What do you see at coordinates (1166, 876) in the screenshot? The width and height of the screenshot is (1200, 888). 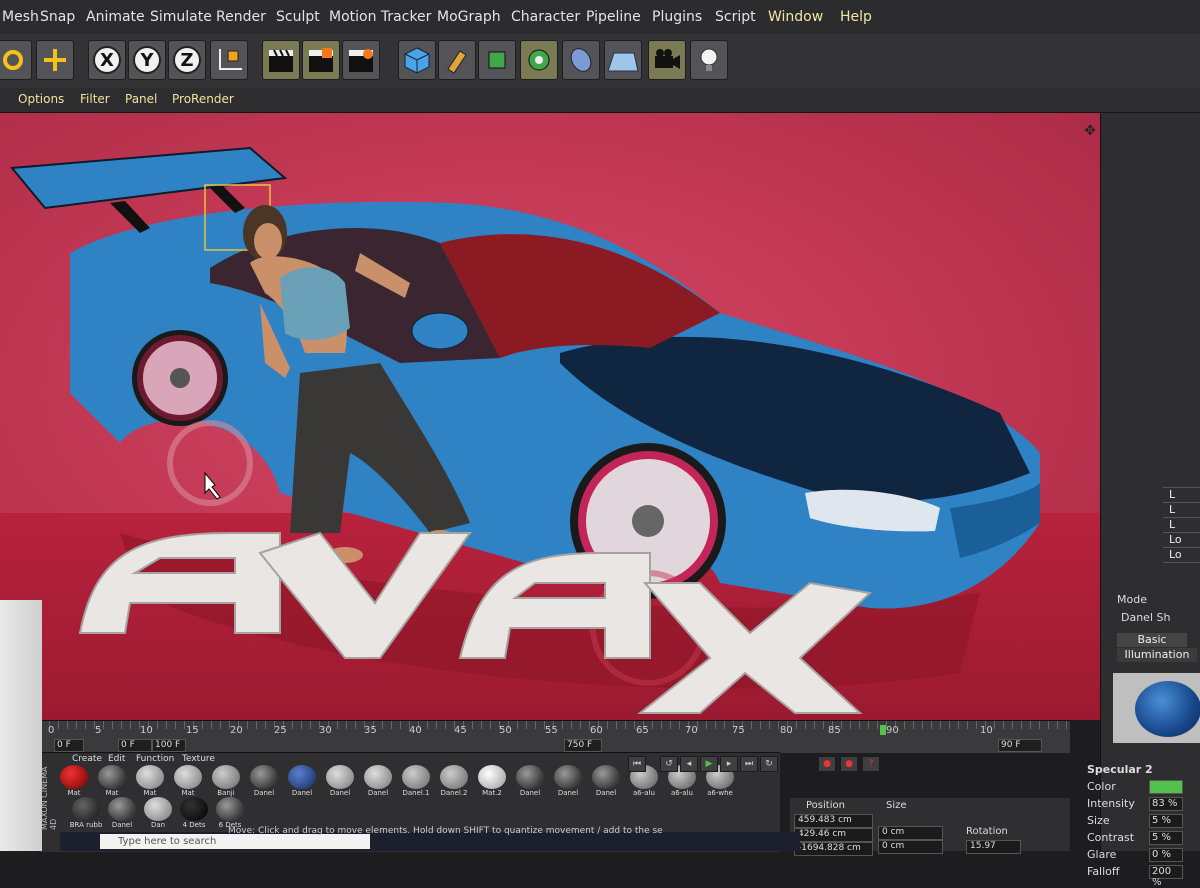 I see `falloff-field: 200 %` at bounding box center [1166, 876].